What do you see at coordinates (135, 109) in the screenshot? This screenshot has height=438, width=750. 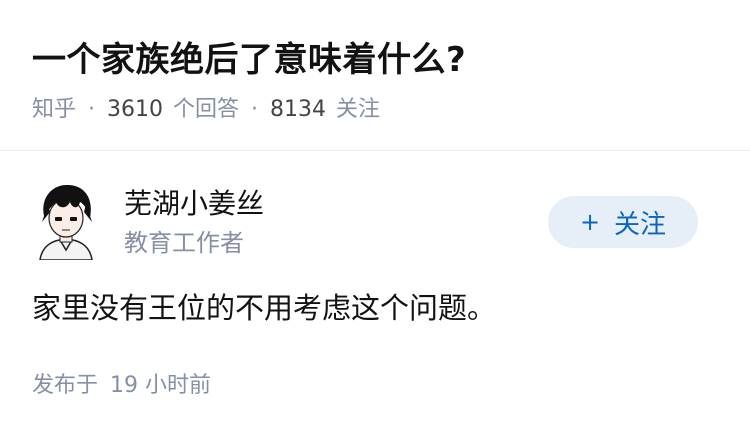 I see `answers-count: 3610` at bounding box center [135, 109].